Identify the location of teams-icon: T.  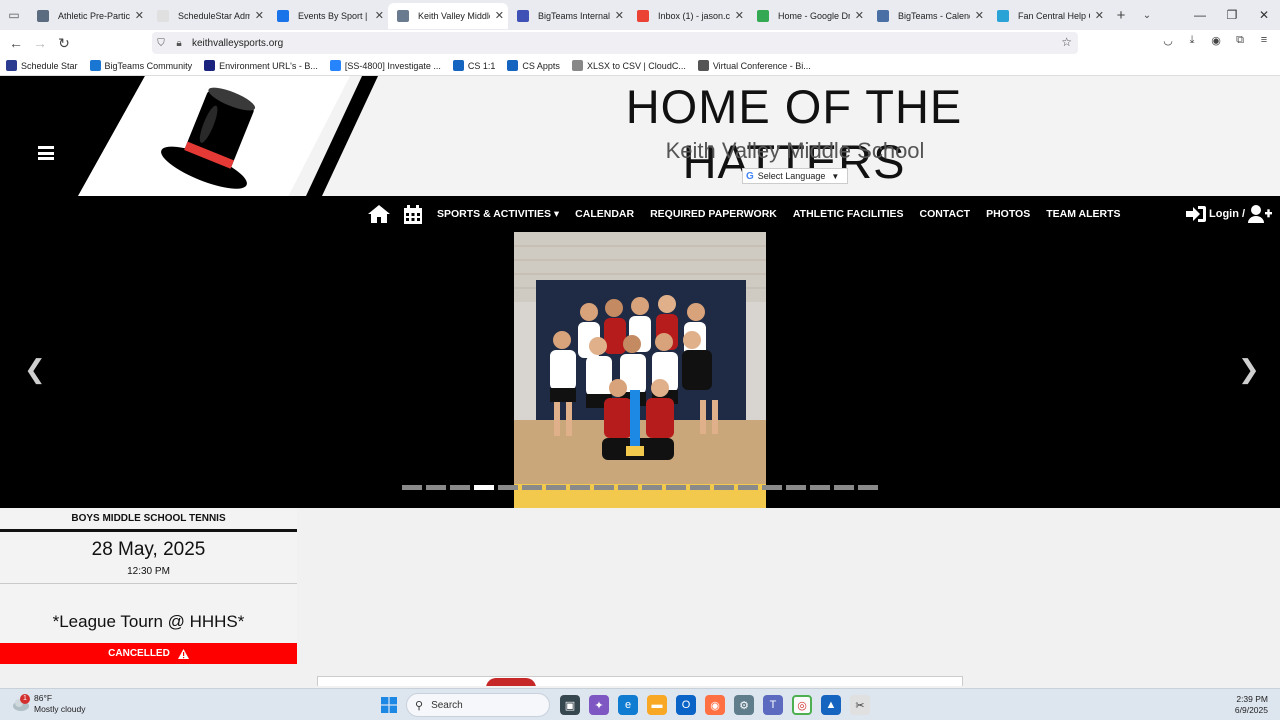
(773, 705).